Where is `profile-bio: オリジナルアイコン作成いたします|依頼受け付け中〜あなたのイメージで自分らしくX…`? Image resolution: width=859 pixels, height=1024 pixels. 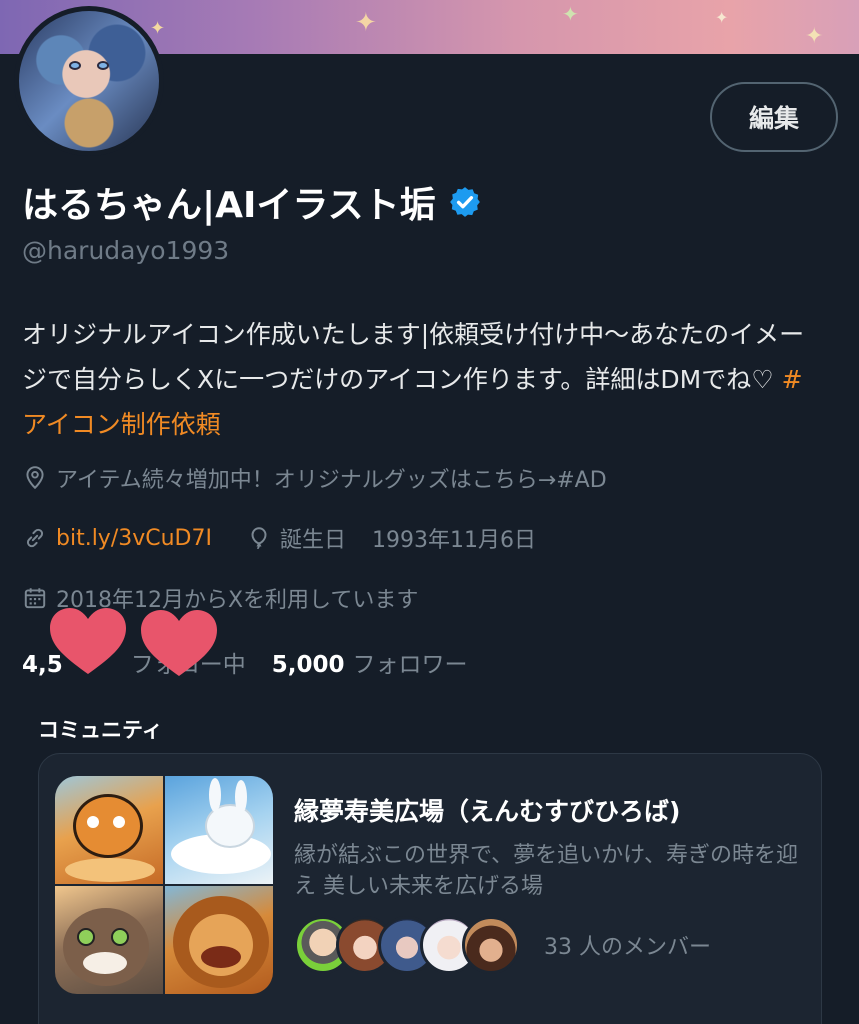
profile-bio: オリジナルアイコン作成いたします|依頼受け付け中〜あなたのイメージで自分らしくX… is located at coordinates (422, 379).